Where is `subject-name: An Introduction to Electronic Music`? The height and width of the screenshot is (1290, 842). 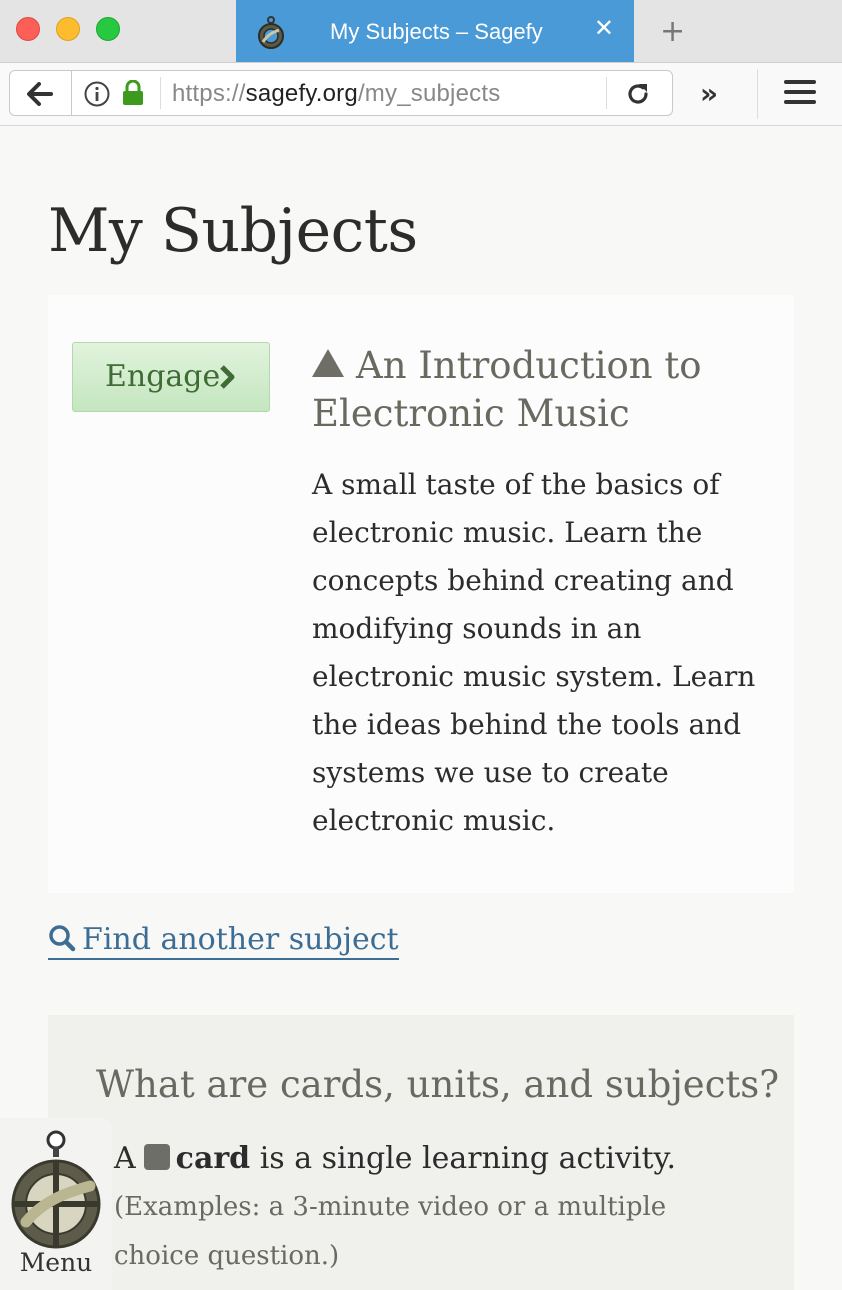
subject-name: An Introduction to Electronic Music is located at coordinates (507, 389).